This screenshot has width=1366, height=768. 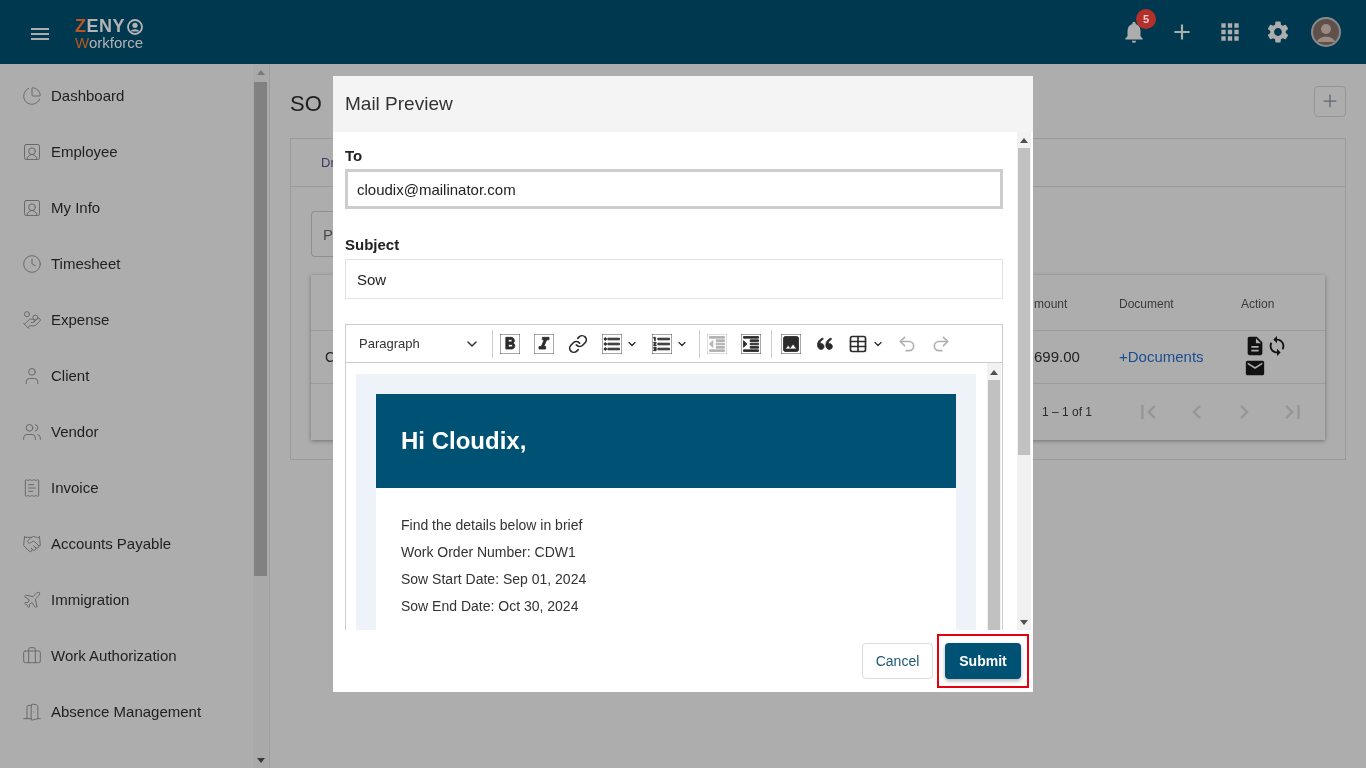 I want to click on email-text-line: Find the details below in brief, so click(x=492, y=525).